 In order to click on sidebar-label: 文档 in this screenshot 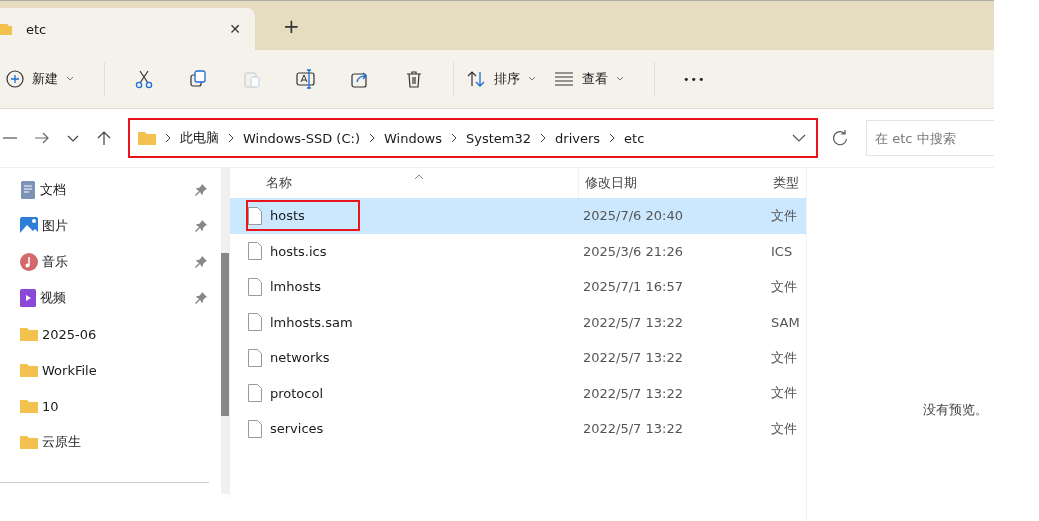, I will do `click(53, 190)`.